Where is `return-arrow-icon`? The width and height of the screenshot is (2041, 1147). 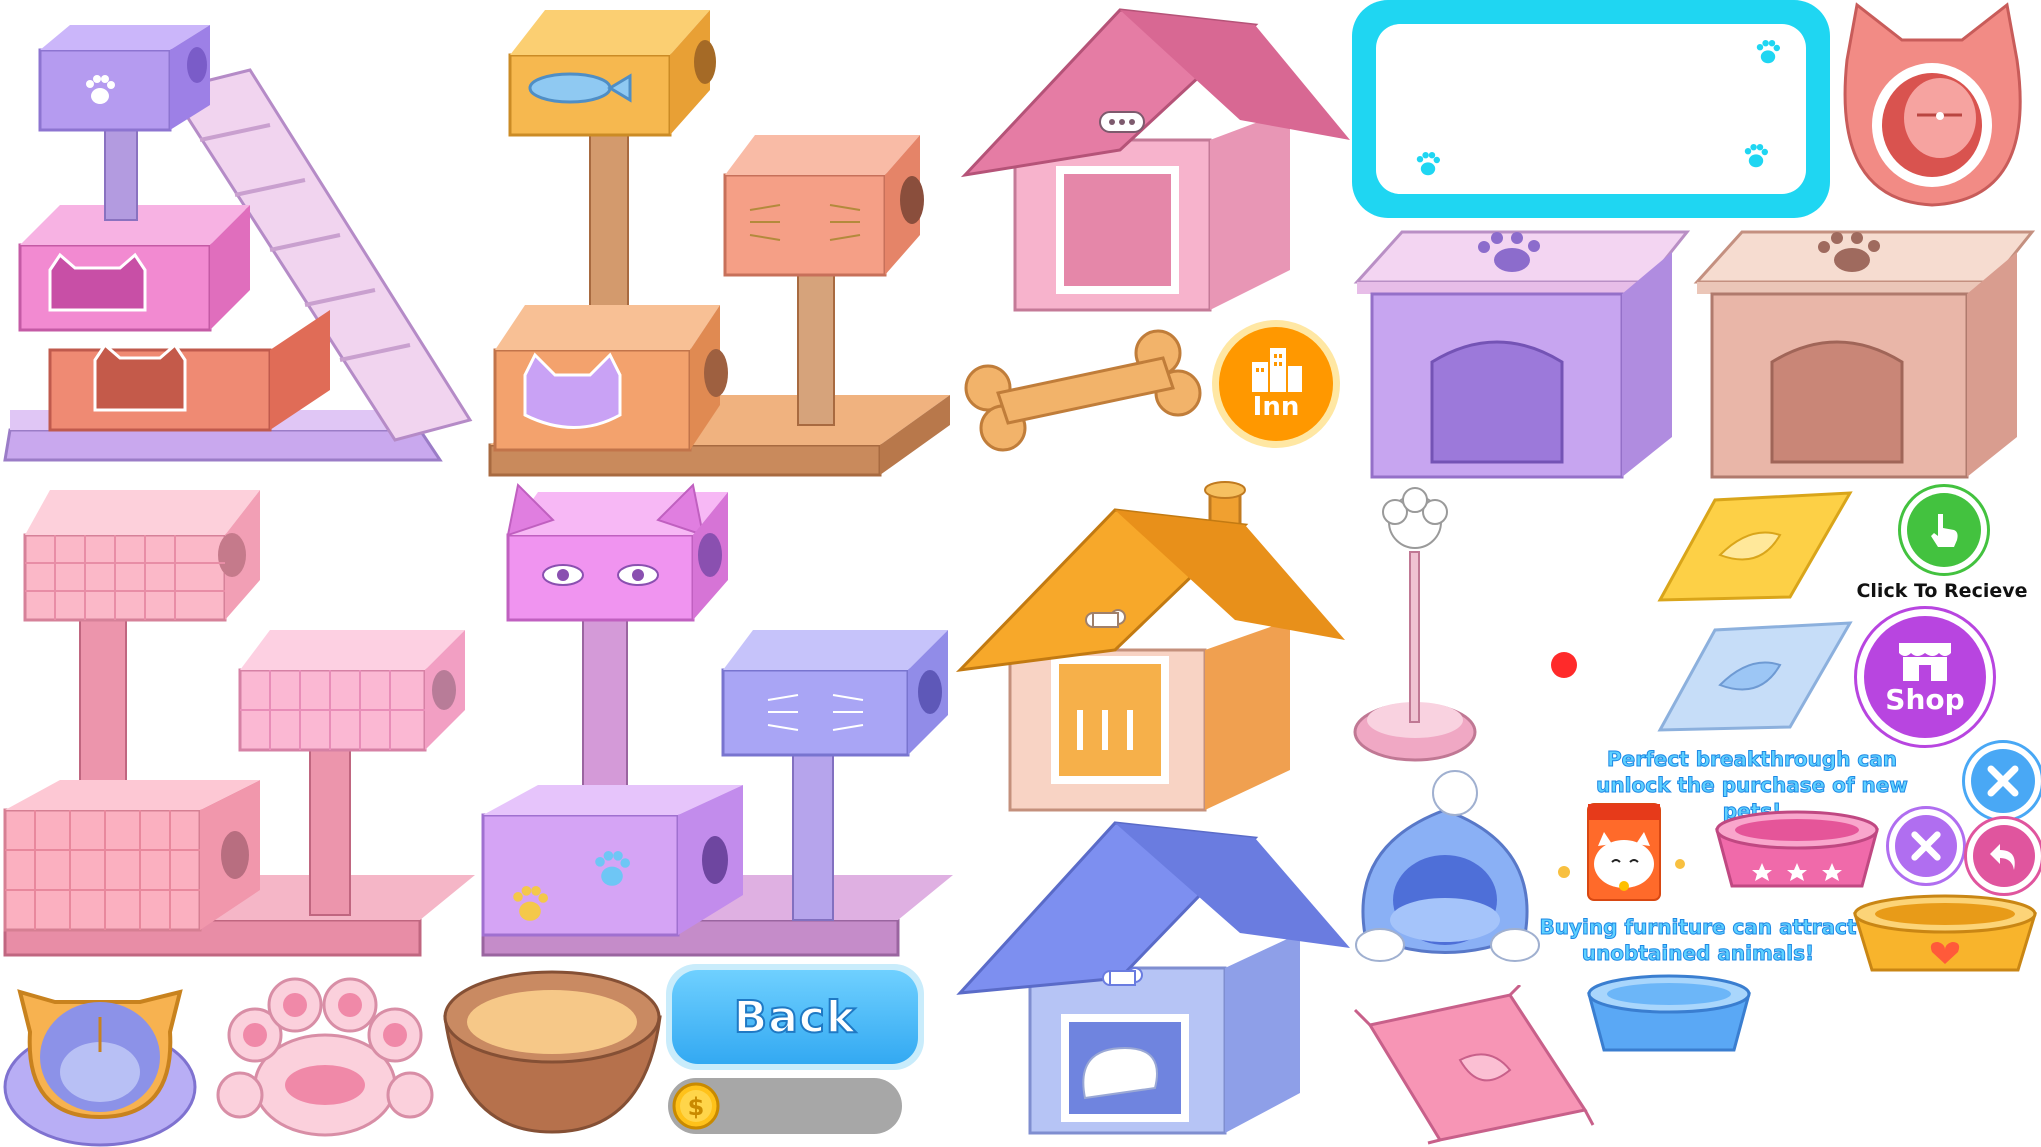
return-arrow-icon is located at coordinates (2002, 857).